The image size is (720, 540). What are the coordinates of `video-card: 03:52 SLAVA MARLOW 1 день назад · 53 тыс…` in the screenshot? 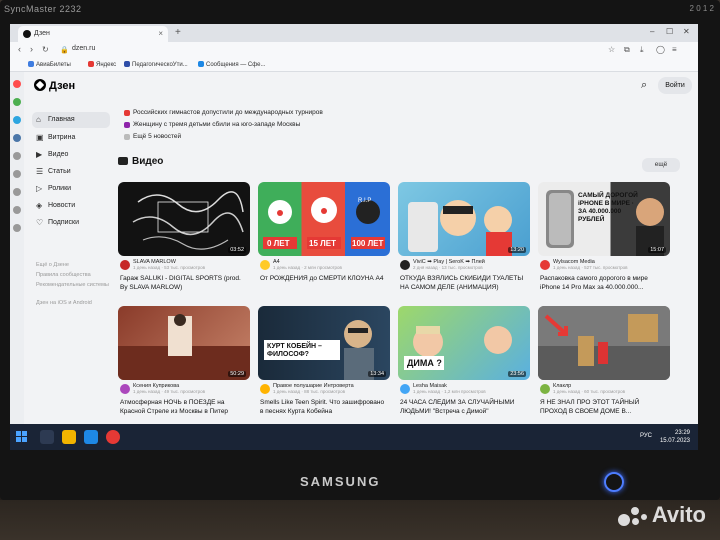 It's located at (184, 239).